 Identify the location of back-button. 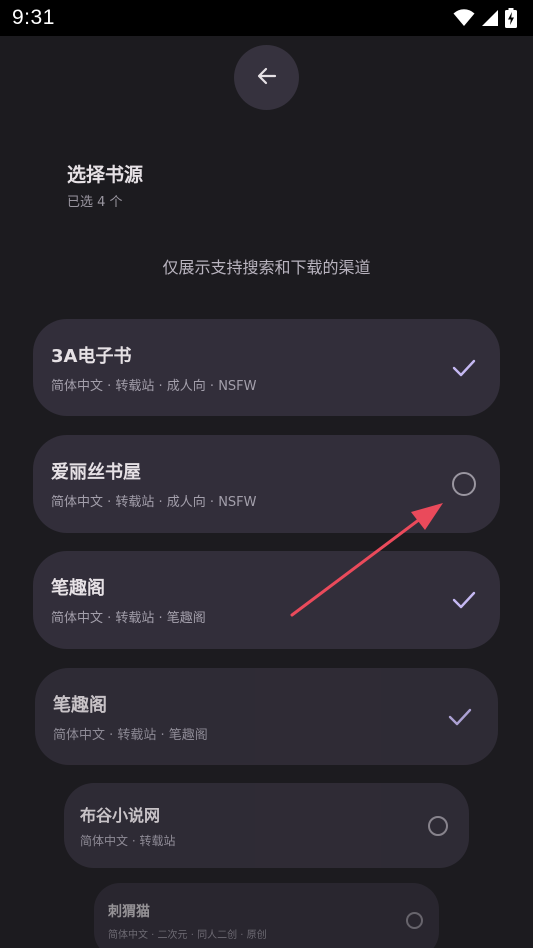
(266, 77).